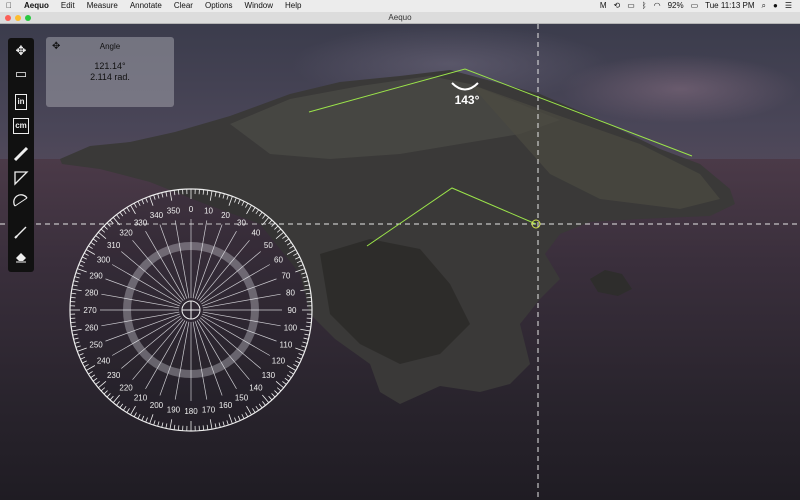 Image resolution: width=800 pixels, height=500 pixels. What do you see at coordinates (21, 258) in the screenshot?
I see `eraser-icon` at bounding box center [21, 258].